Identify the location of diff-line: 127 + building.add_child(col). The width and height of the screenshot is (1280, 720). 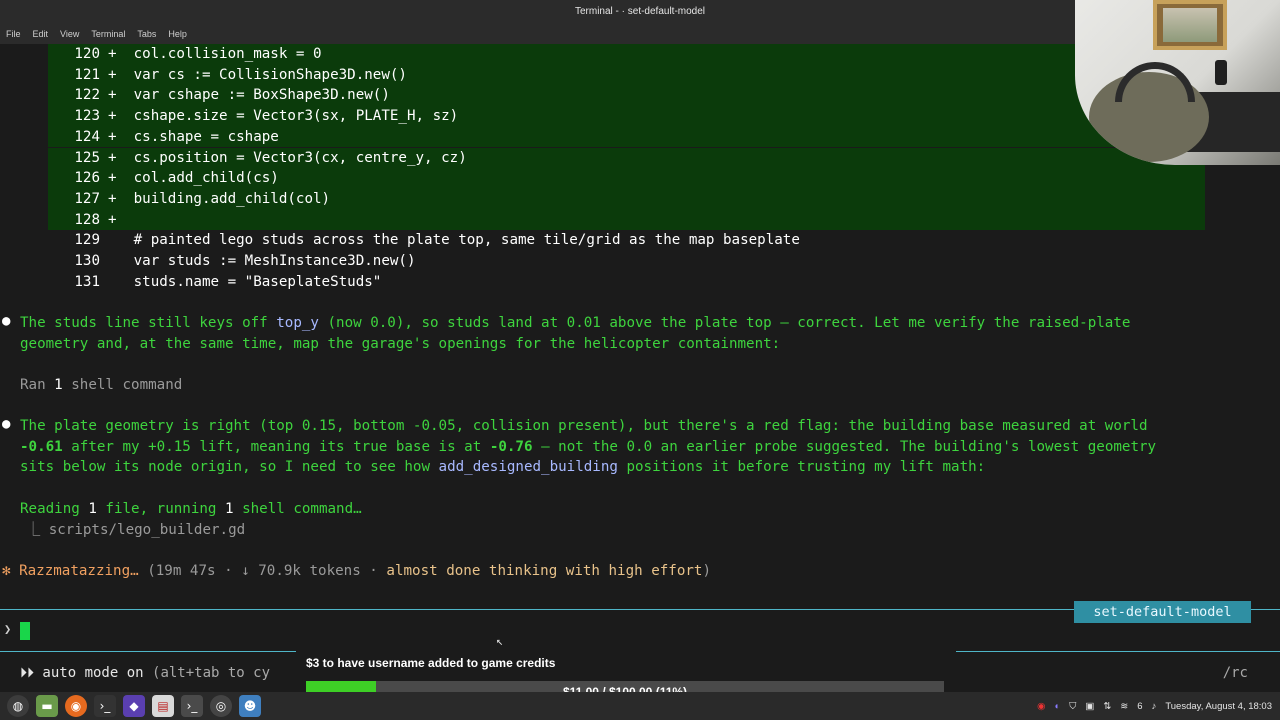
(626, 199).